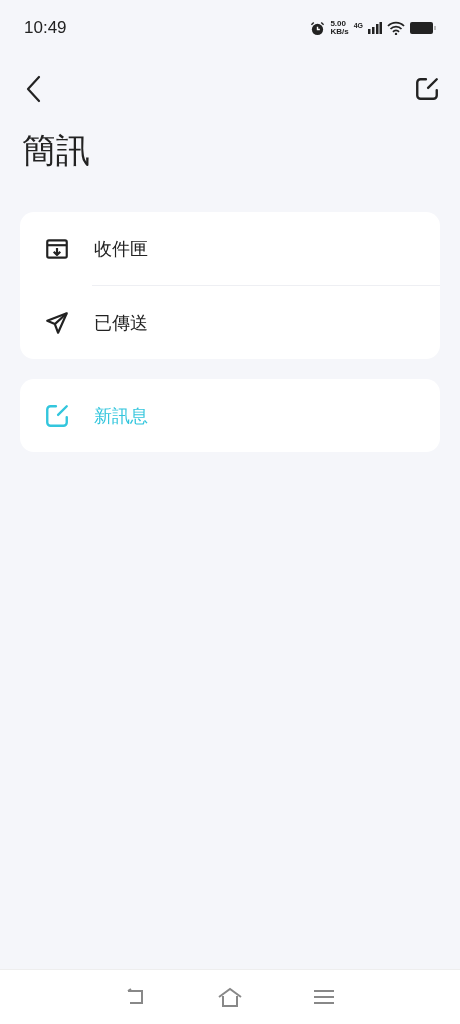 The height and width of the screenshot is (1024, 460). What do you see at coordinates (318, 28) in the screenshot?
I see `alarm-icon` at bounding box center [318, 28].